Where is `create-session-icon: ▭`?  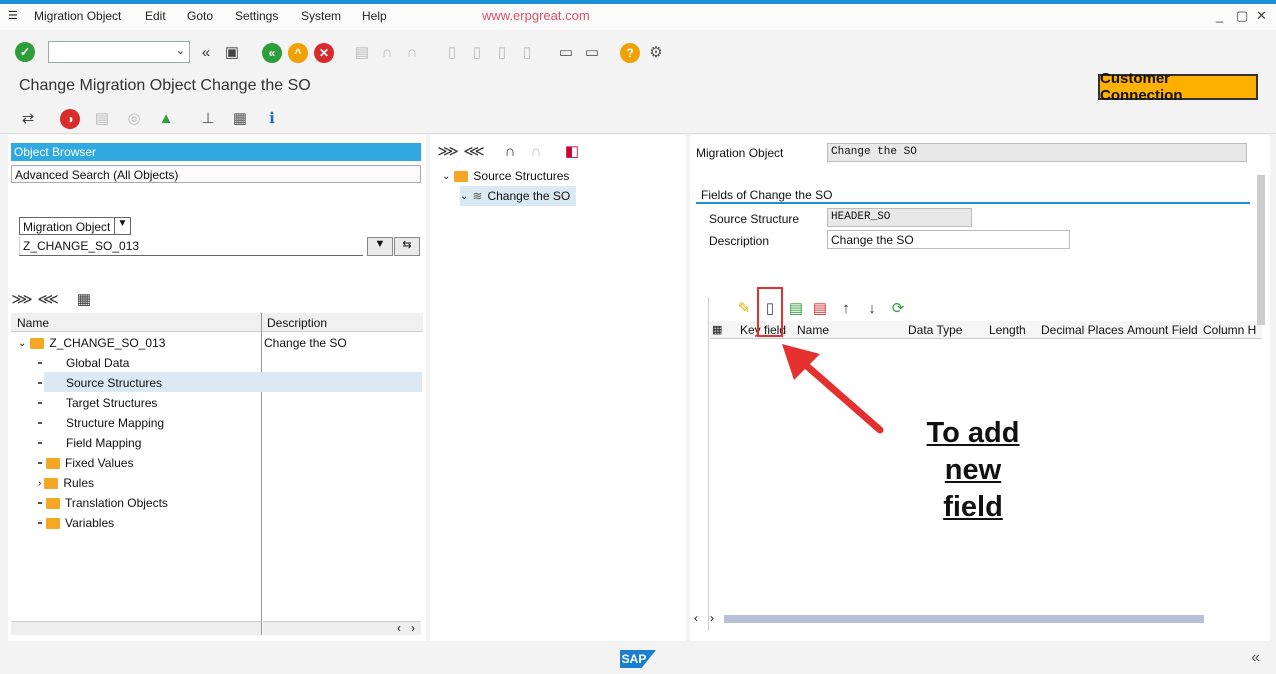 create-session-icon: ▭ is located at coordinates (566, 52).